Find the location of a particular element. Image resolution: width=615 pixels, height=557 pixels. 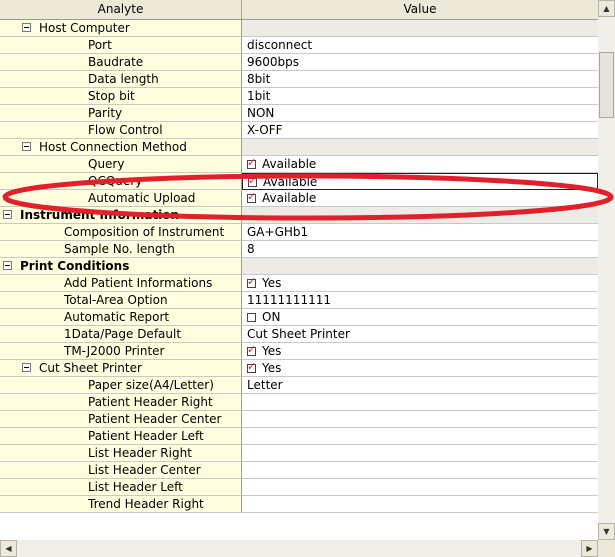

table-row: Cut Sheet Printer Yes is located at coordinates (299, 368).